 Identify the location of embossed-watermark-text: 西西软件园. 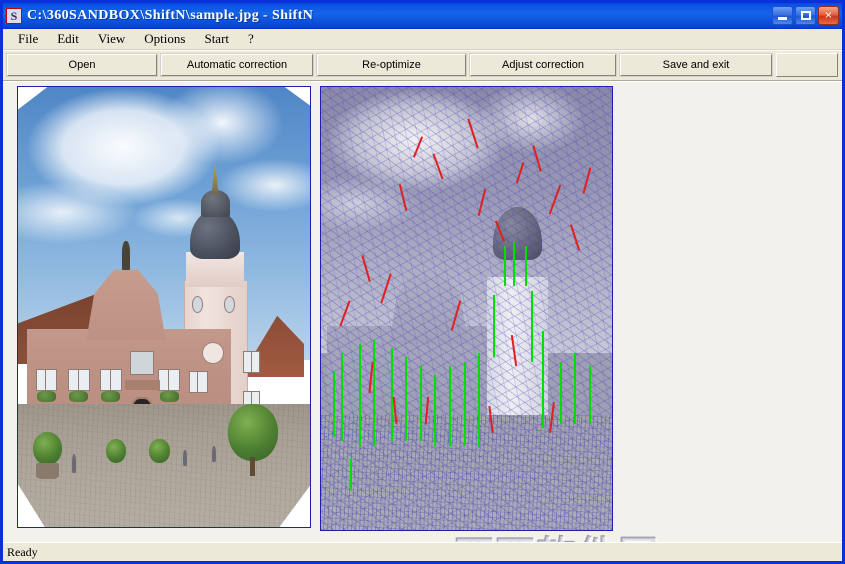
(557, 538).